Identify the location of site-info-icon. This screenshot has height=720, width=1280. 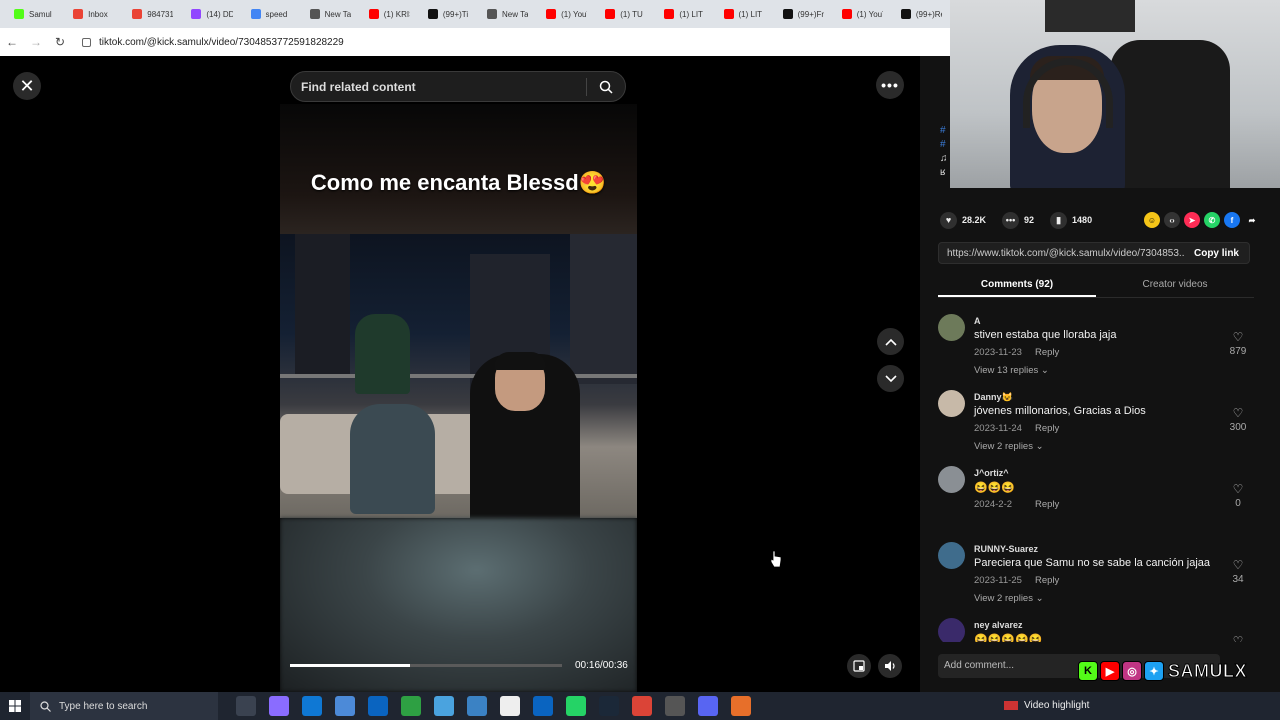
(86, 42).